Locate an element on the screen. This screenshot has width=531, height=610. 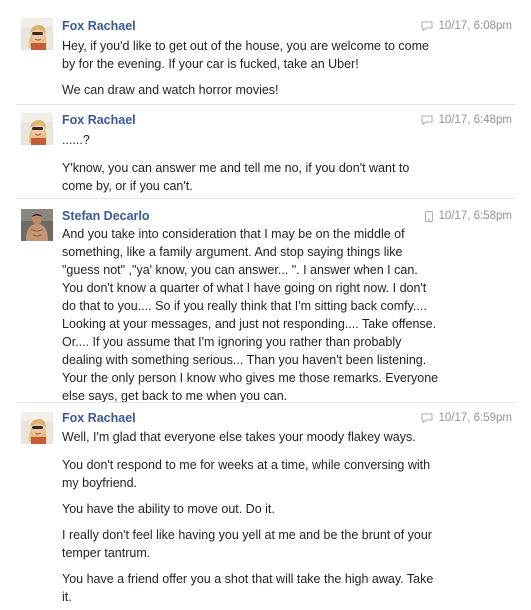
phone-icon is located at coordinates (429, 216).